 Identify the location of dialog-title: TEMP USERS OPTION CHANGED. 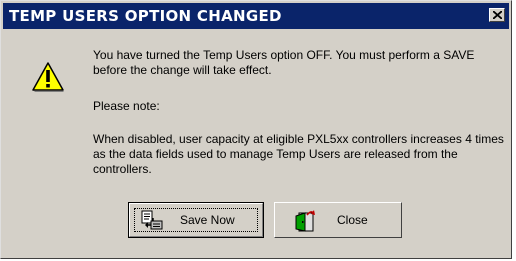
(145, 16).